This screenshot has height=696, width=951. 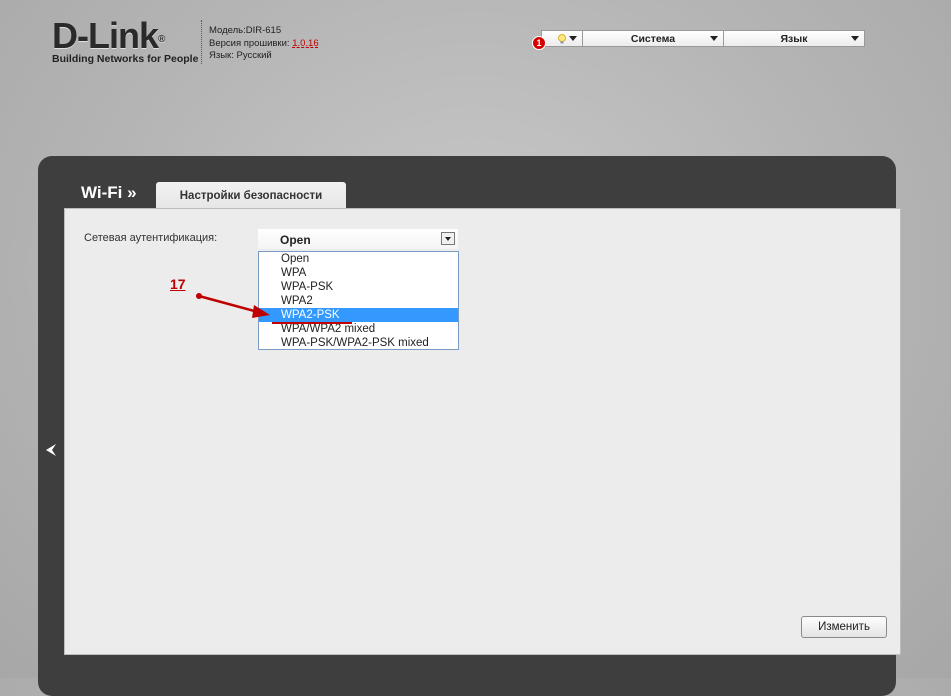 I want to click on logo-wordmark: D-Link®, so click(x=108, y=35).